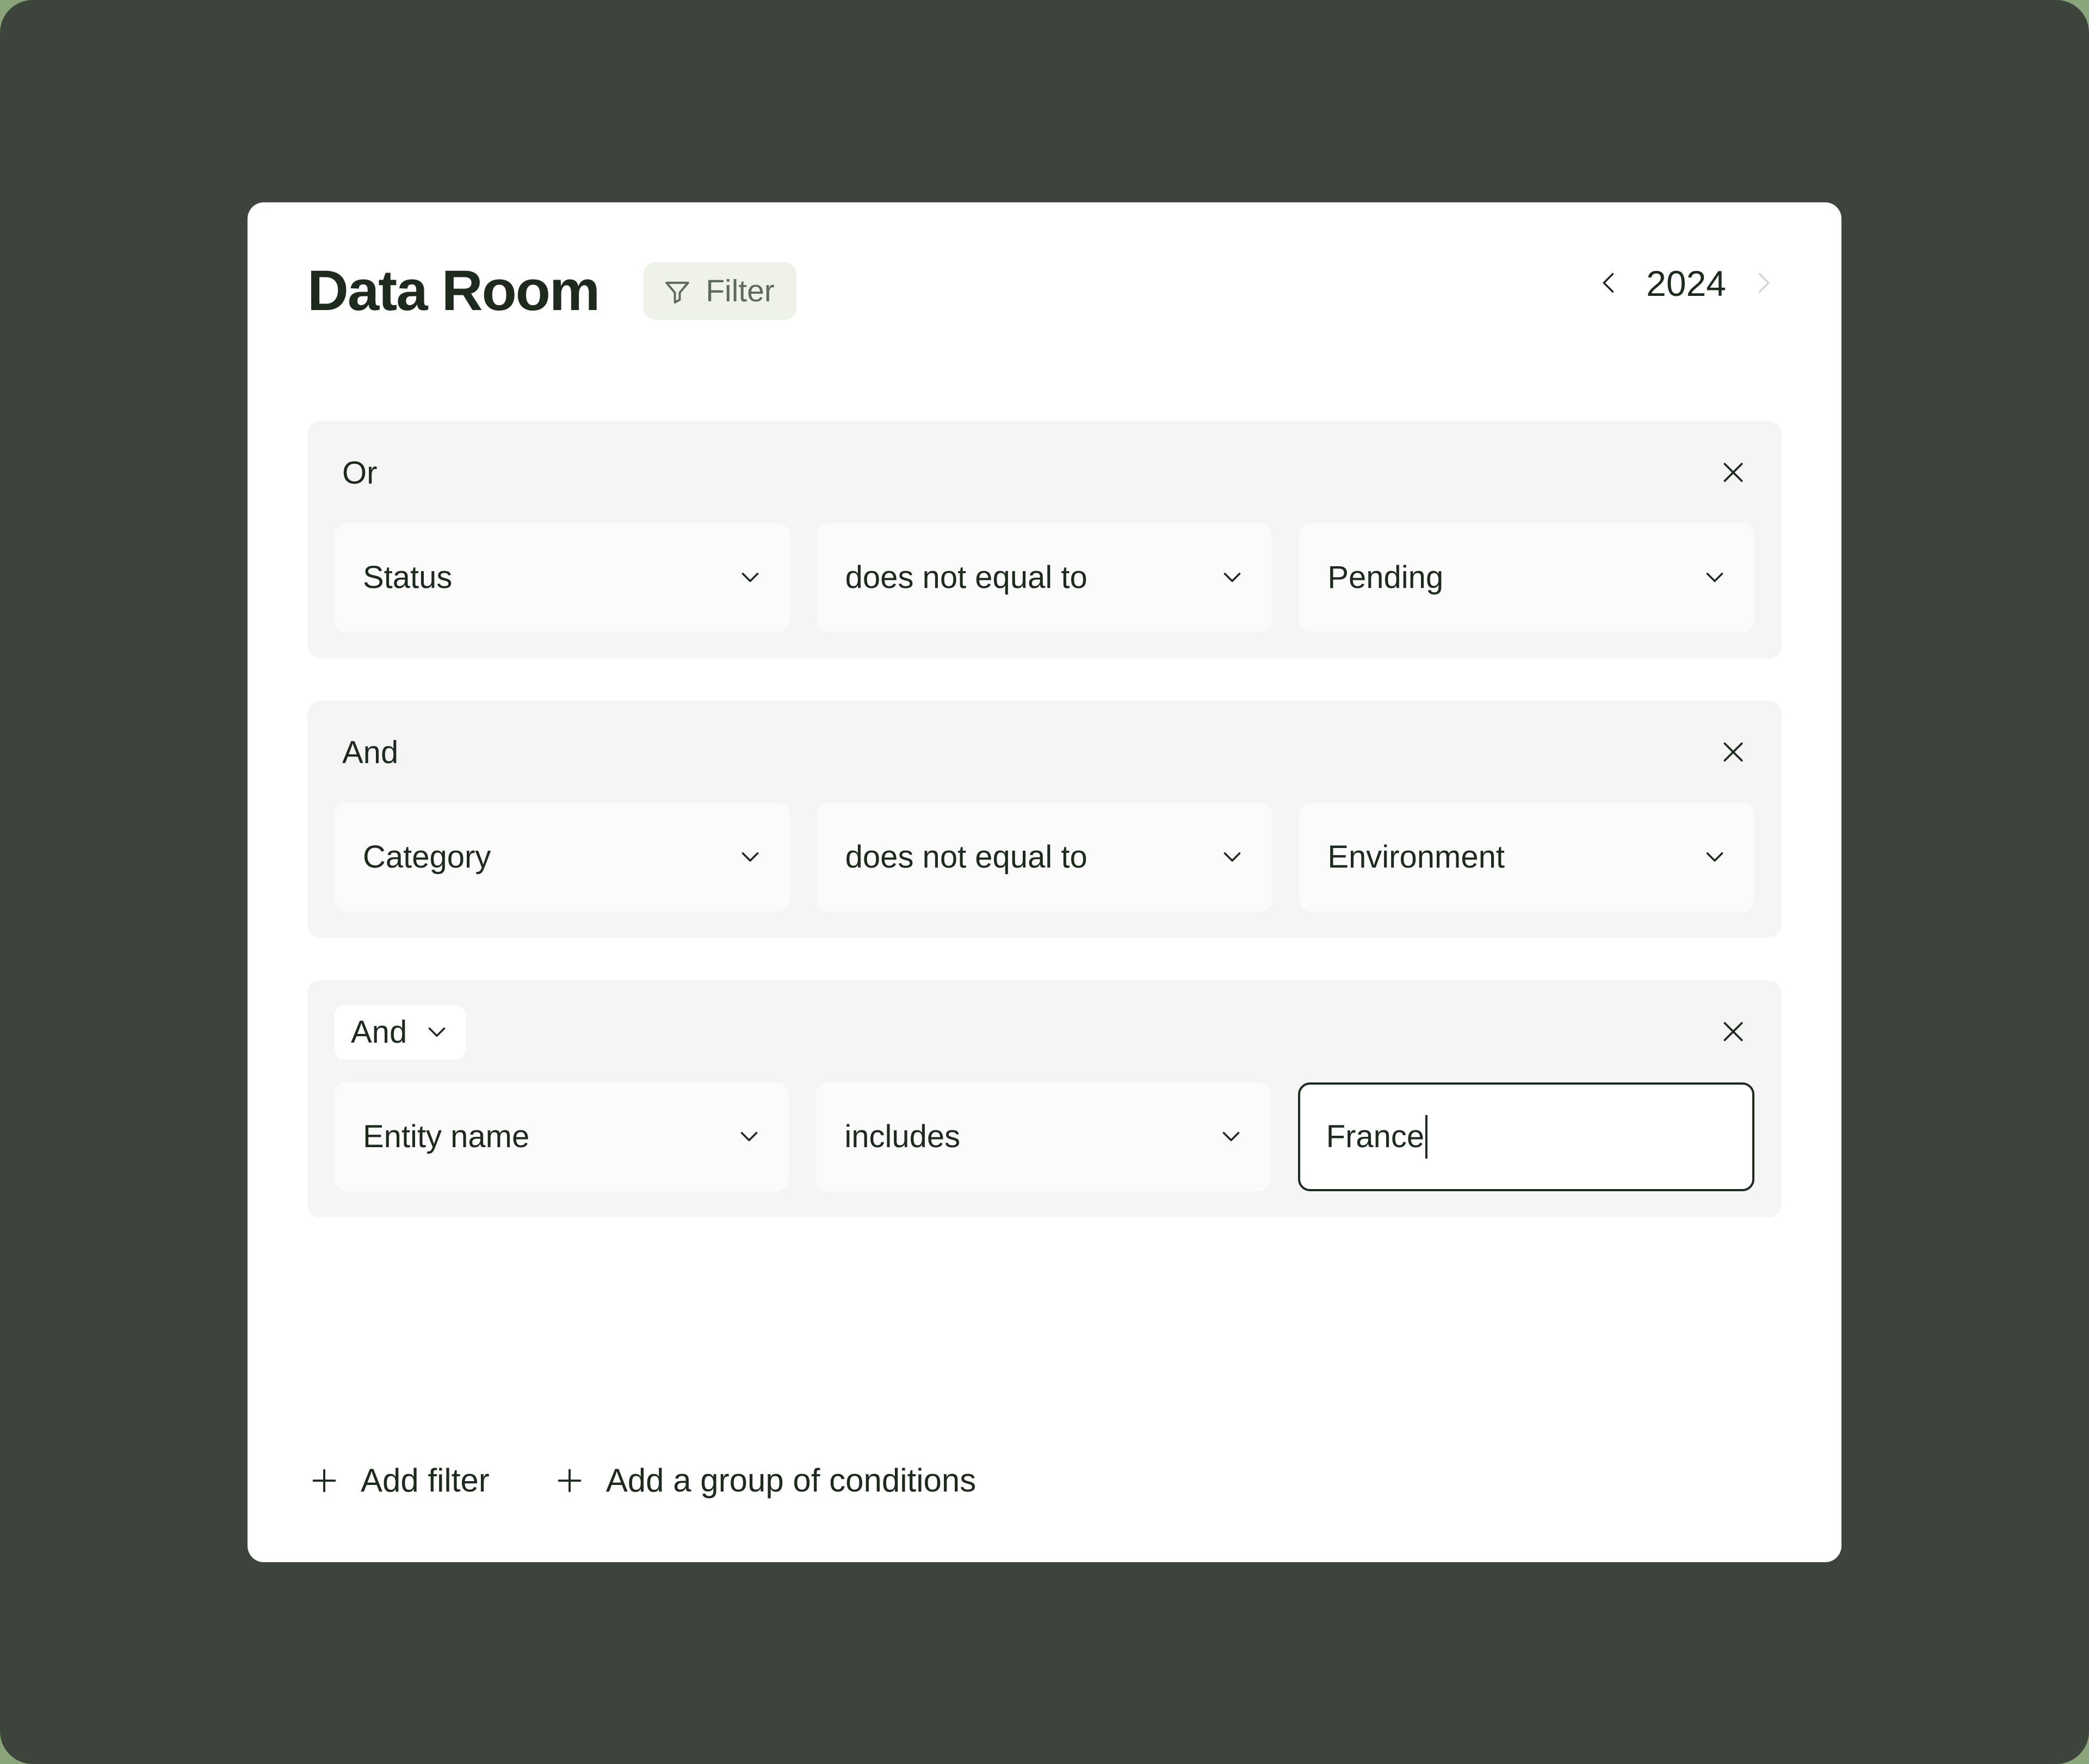 Image resolution: width=2089 pixels, height=1764 pixels. Describe the element at coordinates (1376, 1137) in the screenshot. I see `condition-value-text: France` at that location.